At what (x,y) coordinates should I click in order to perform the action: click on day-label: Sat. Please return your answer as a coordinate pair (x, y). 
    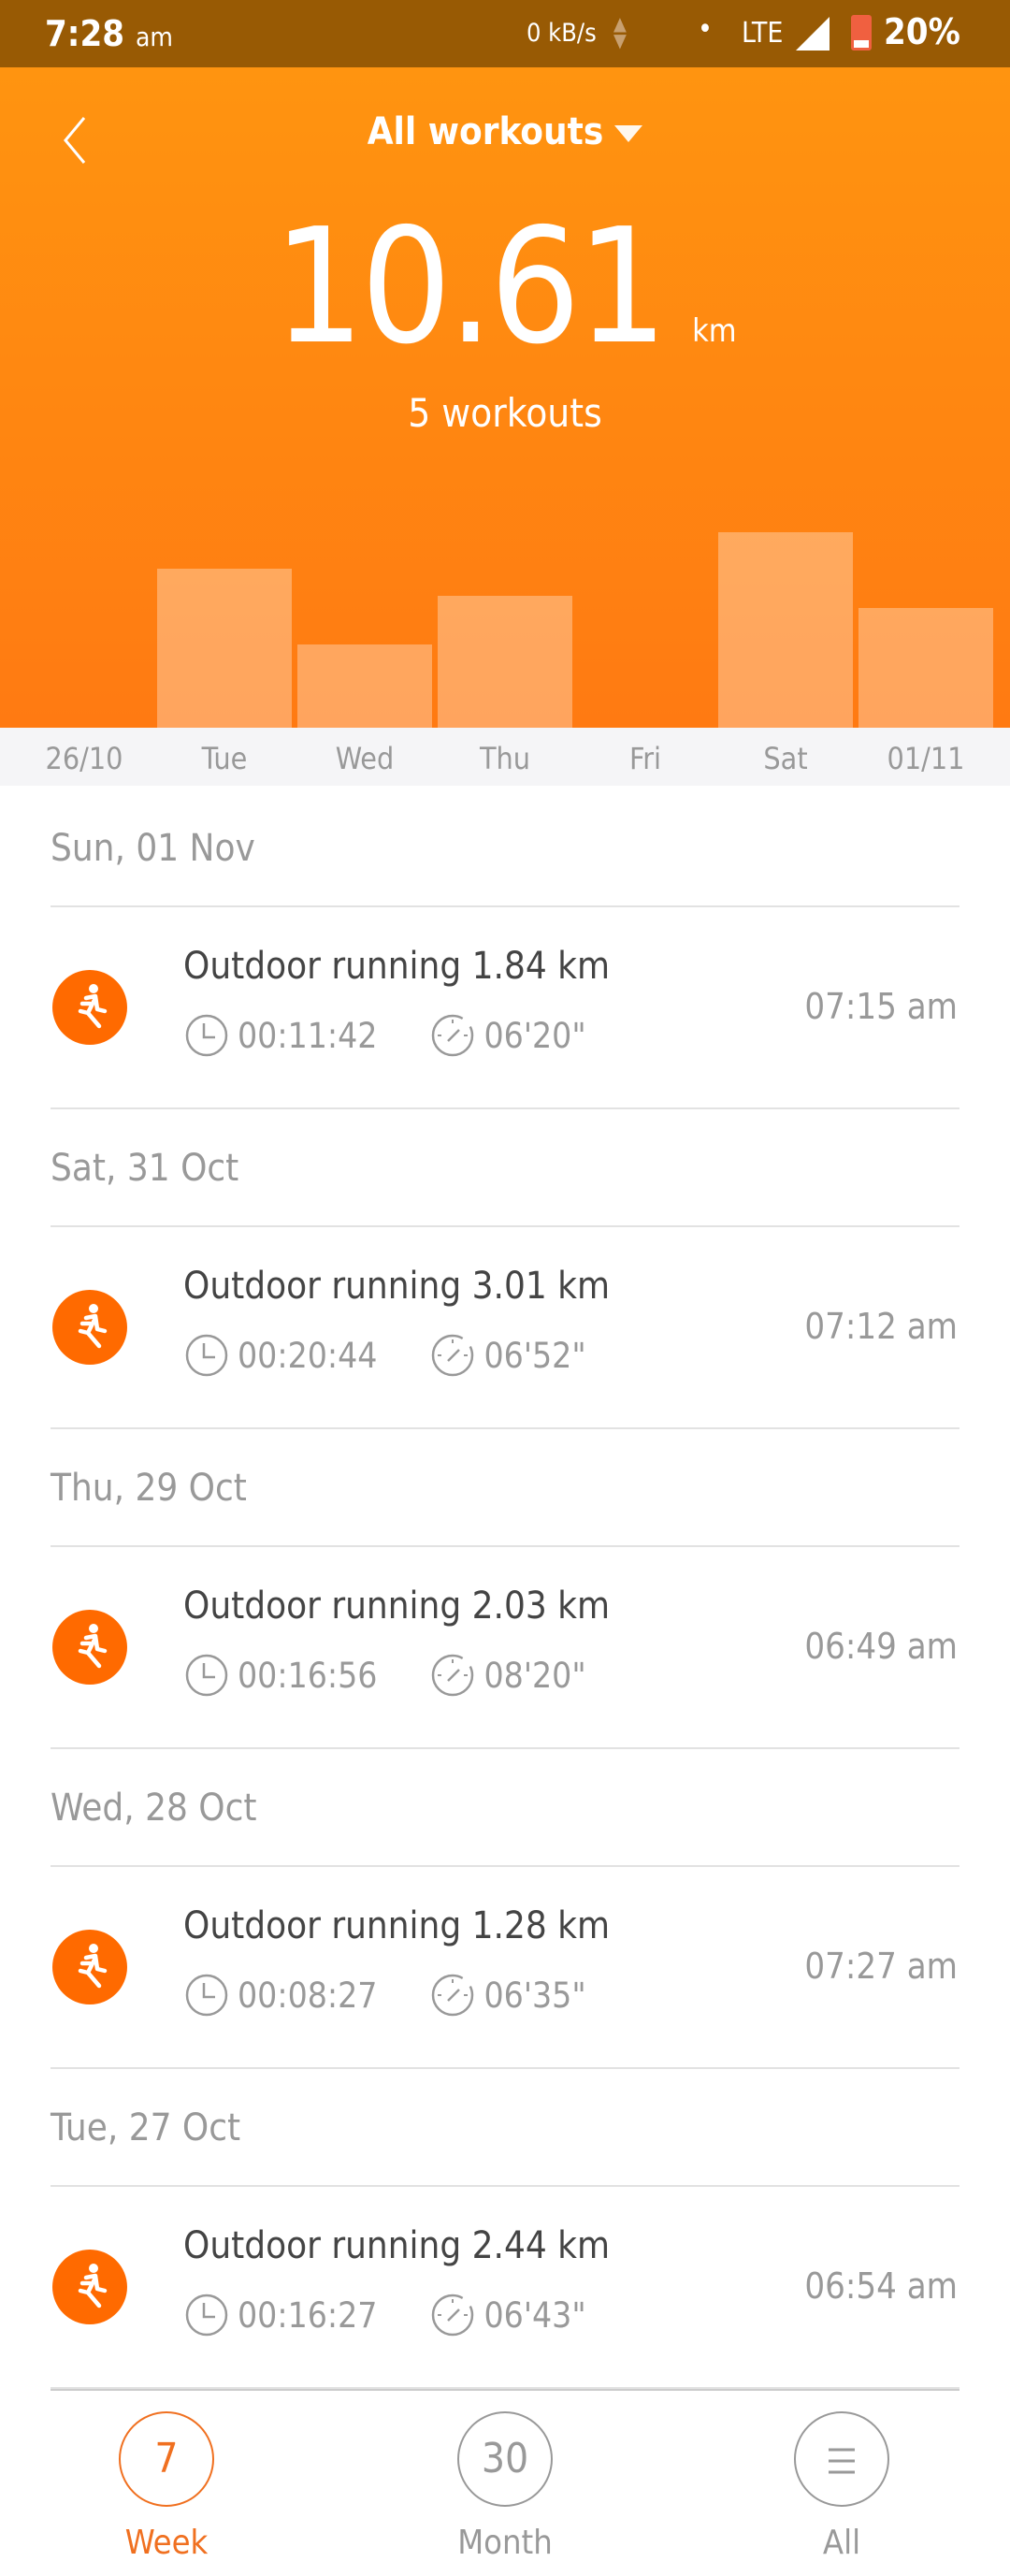
    Looking at the image, I should click on (785, 758).